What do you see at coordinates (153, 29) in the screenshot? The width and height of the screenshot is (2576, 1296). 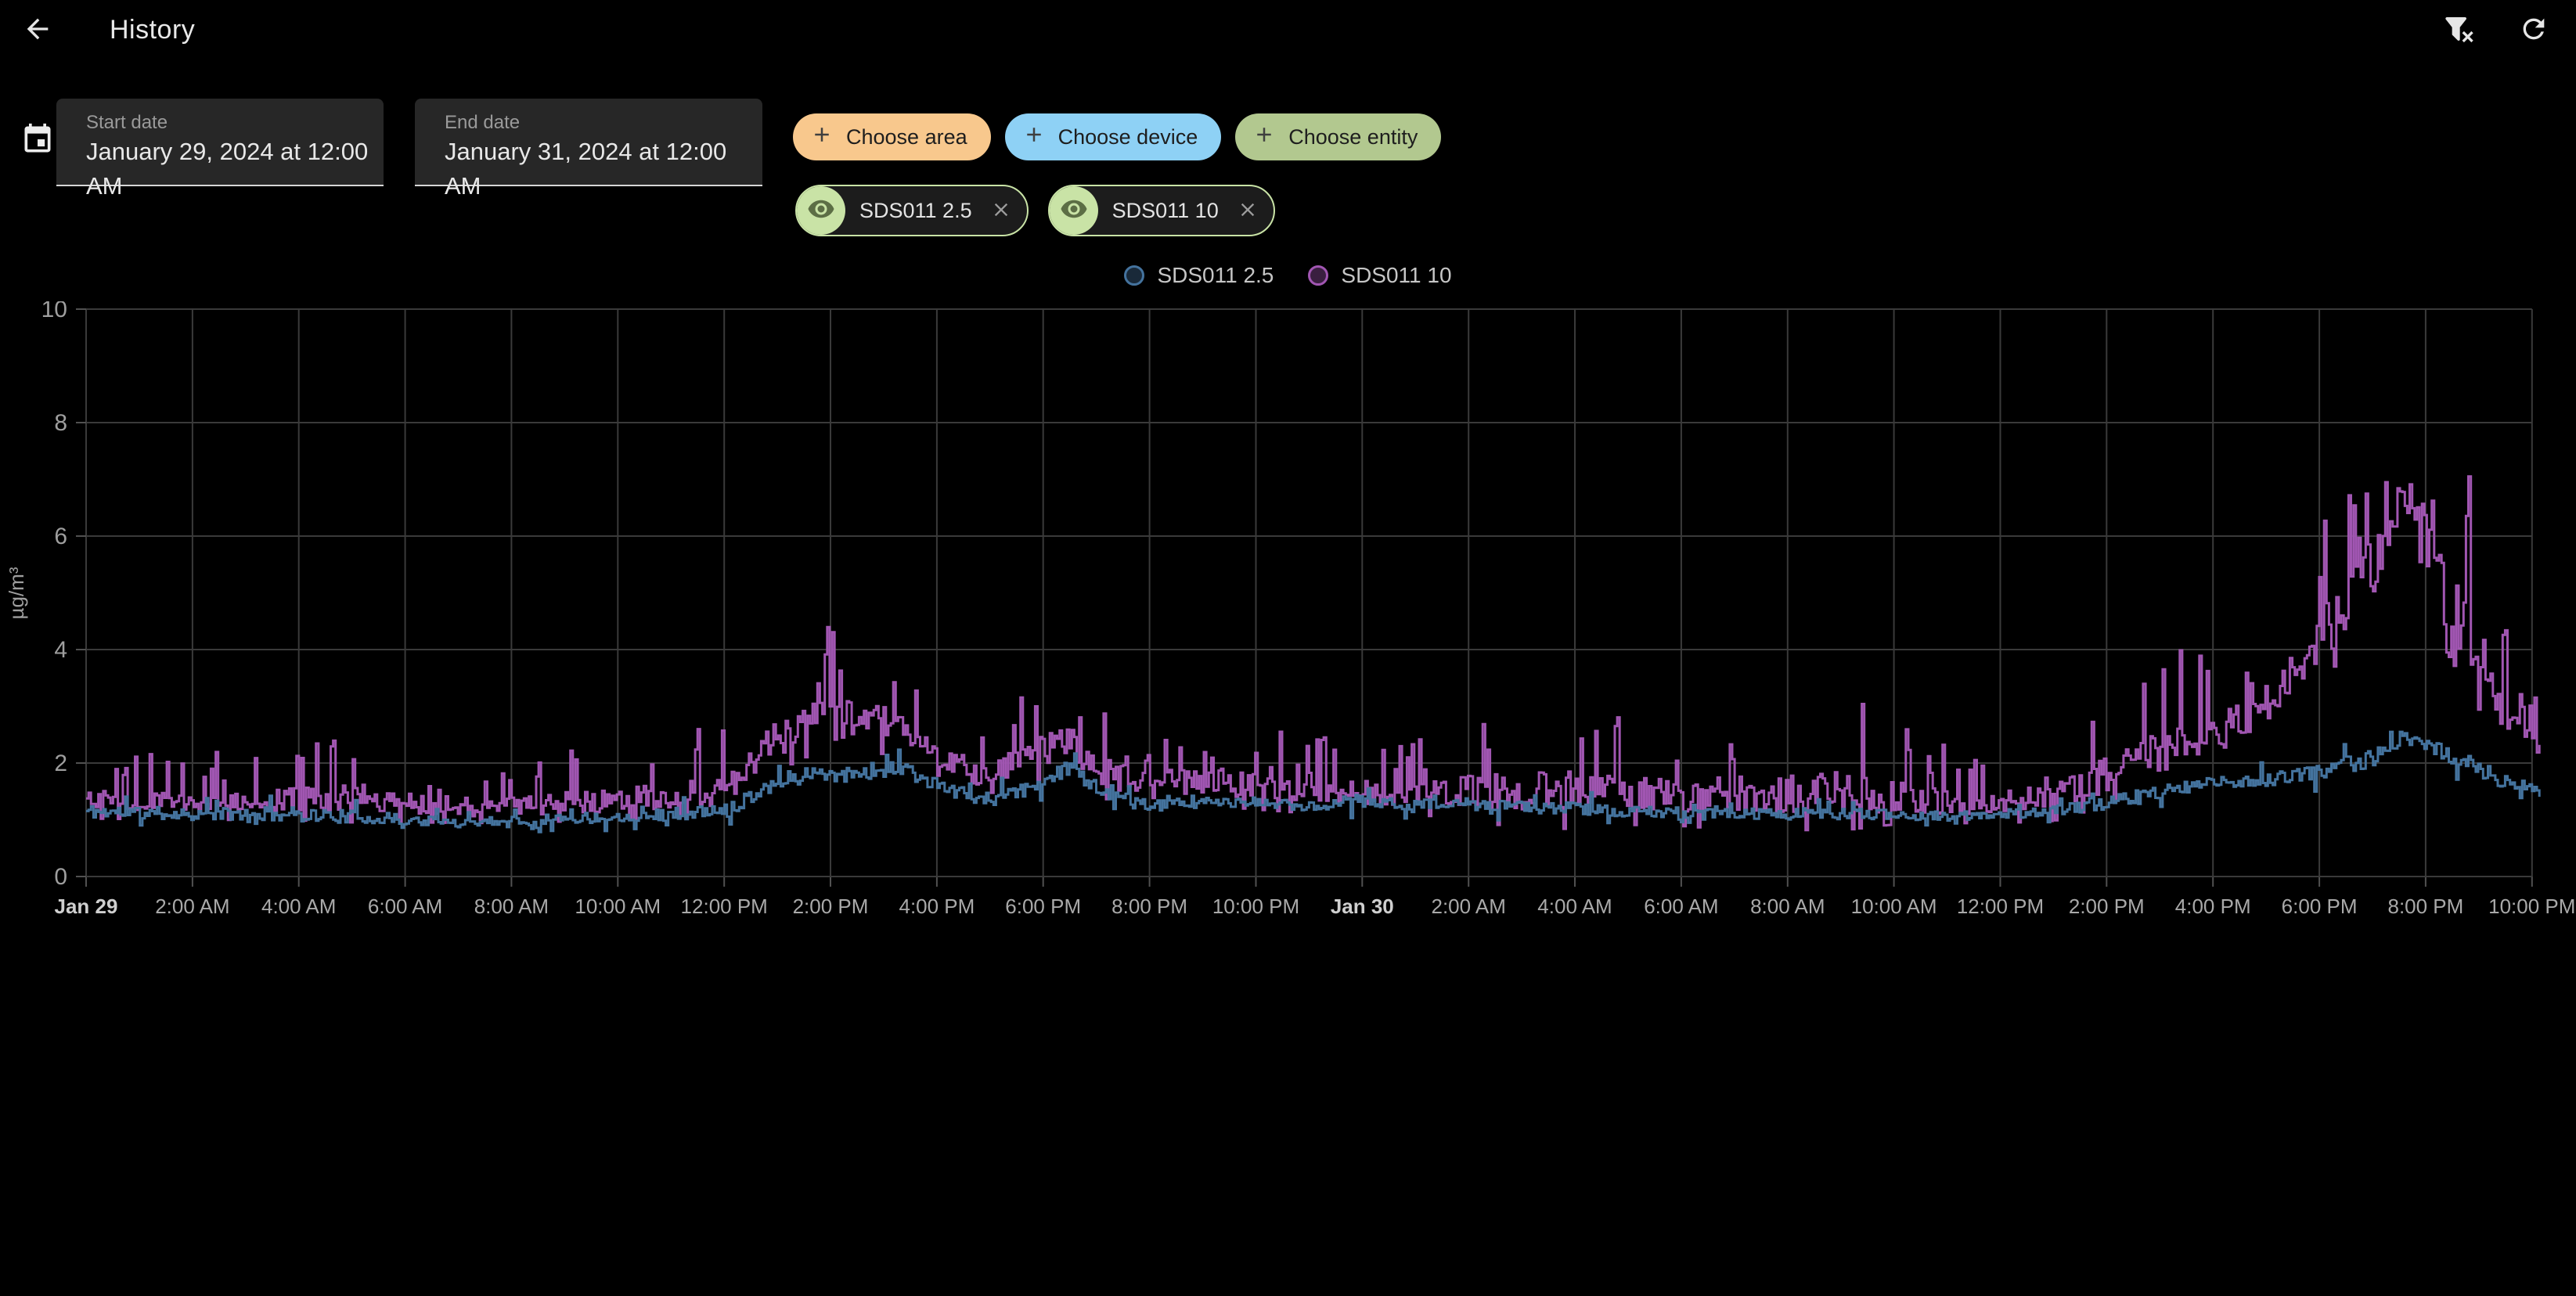 I see `page-title: History` at bounding box center [153, 29].